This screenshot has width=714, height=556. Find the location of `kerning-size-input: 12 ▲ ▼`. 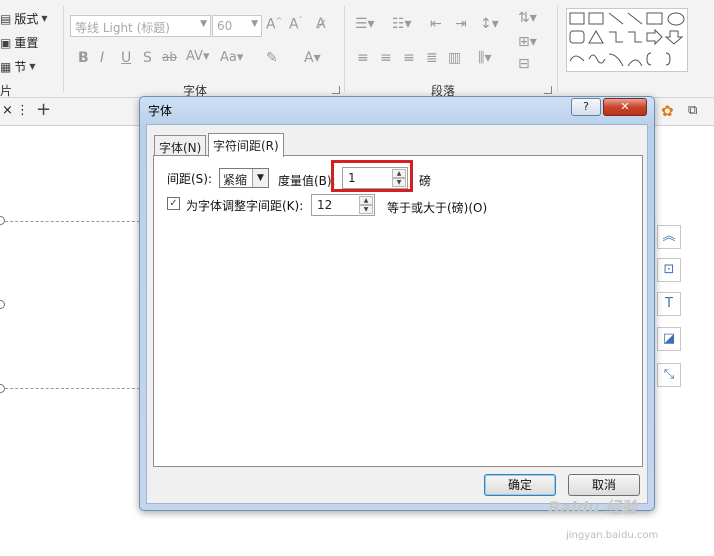

kerning-size-input: 12 ▲ ▼ is located at coordinates (343, 205).